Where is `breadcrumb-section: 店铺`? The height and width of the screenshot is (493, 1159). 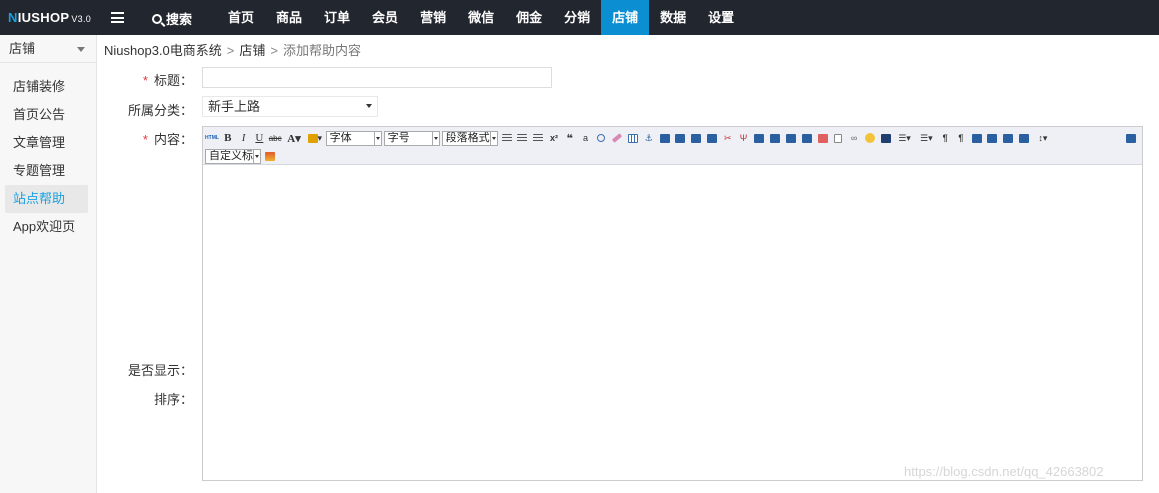 breadcrumb-section: 店铺 is located at coordinates (252, 50).